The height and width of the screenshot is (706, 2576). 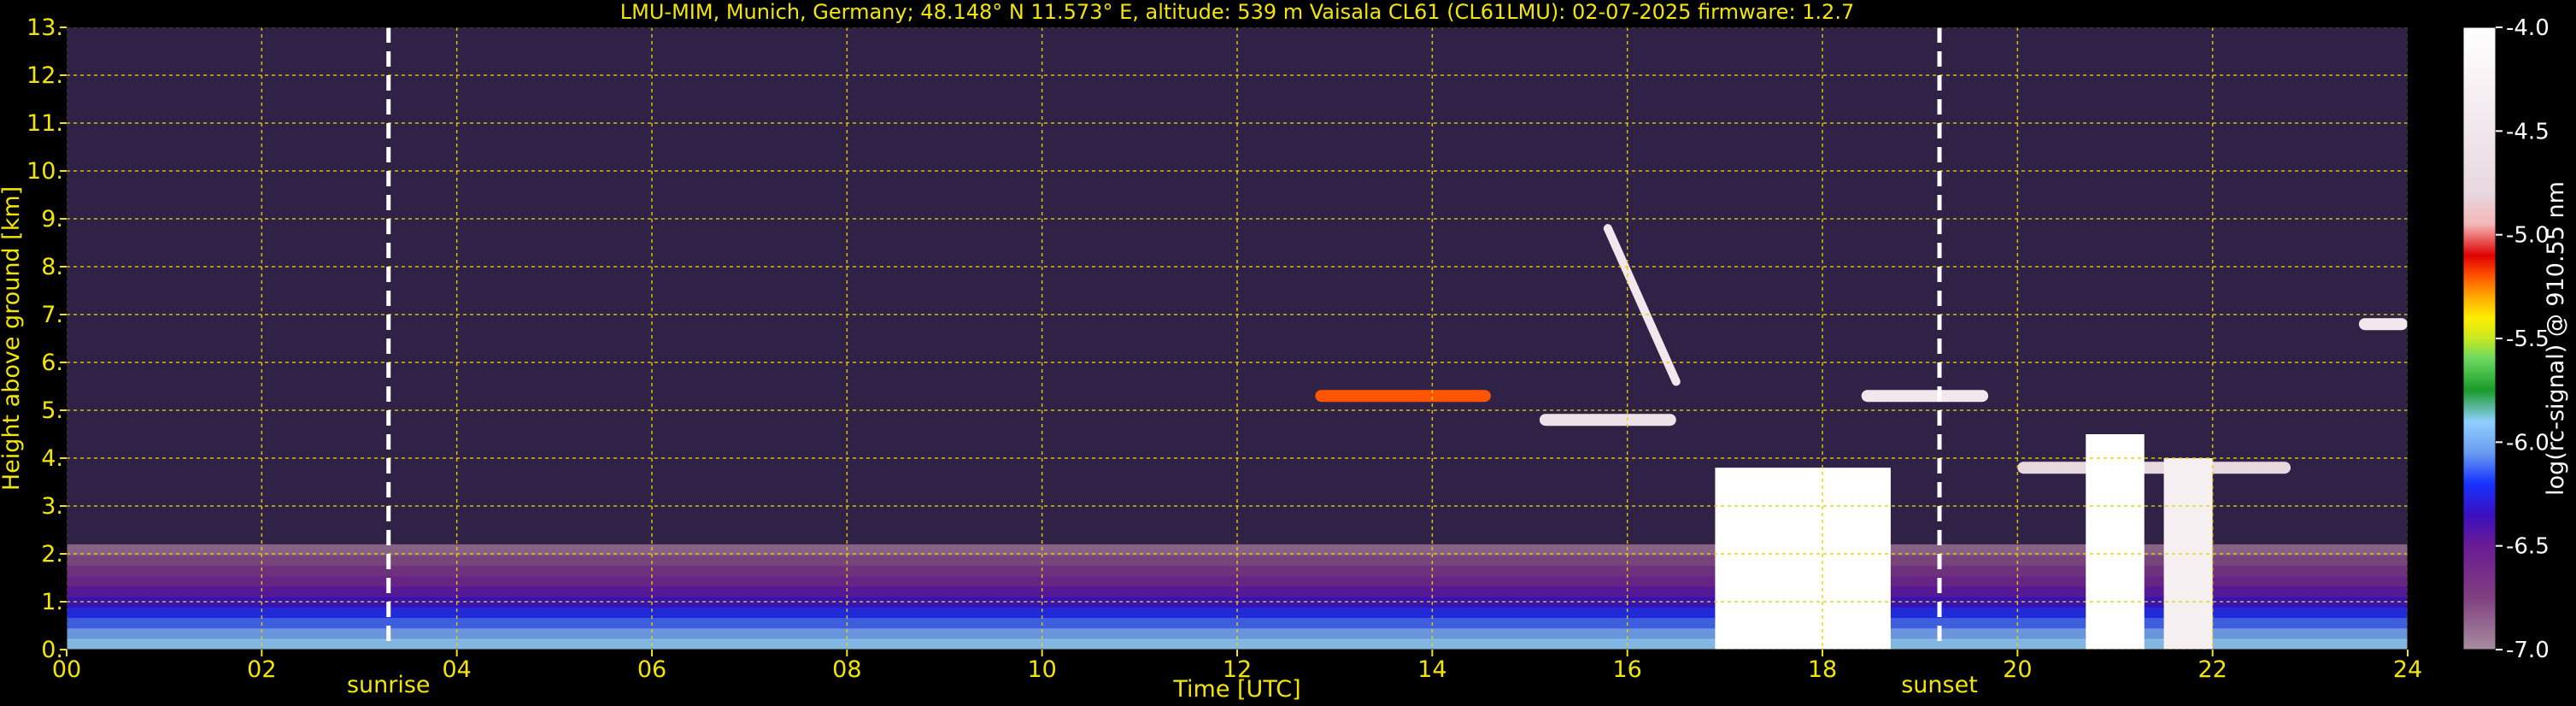 What do you see at coordinates (2528, 131) in the screenshot?
I see `colorbar-tick-label: -4.5` at bounding box center [2528, 131].